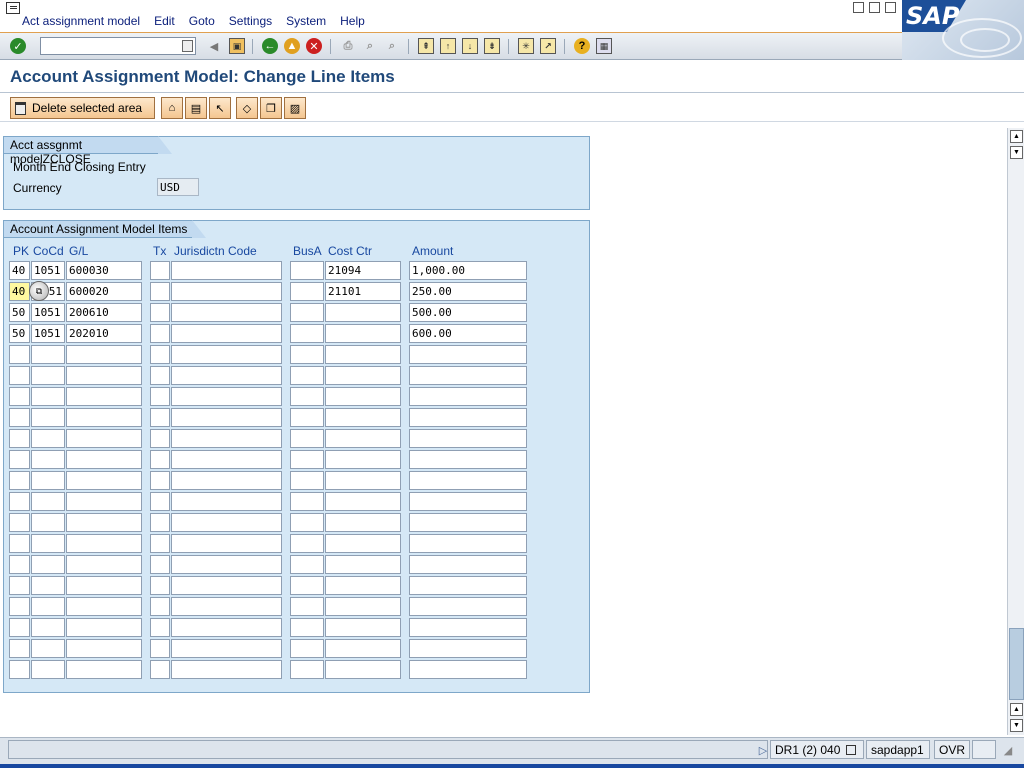  What do you see at coordinates (48, 333) in the screenshot?
I see `cocd-cell: 1051` at bounding box center [48, 333].